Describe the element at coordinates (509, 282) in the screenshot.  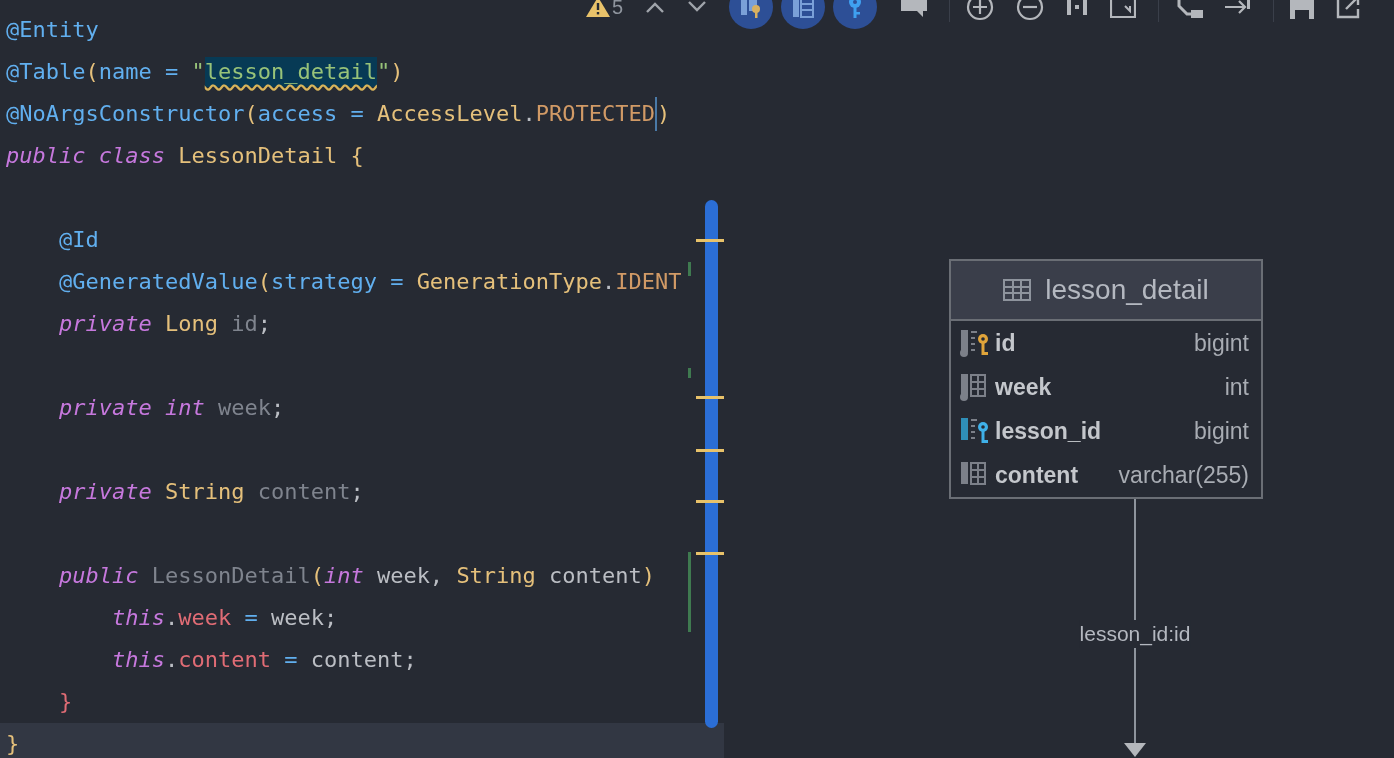
I see `type-name: GenerationType` at that location.